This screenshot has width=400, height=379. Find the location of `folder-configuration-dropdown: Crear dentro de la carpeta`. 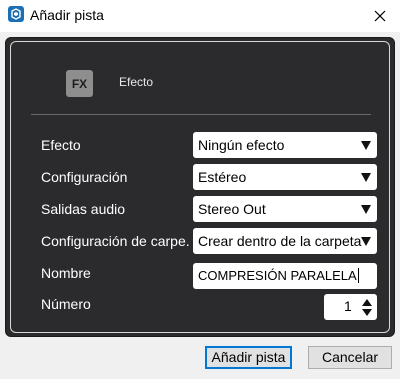

folder-configuration-dropdown: Crear dentro de la carpeta is located at coordinates (285, 241).